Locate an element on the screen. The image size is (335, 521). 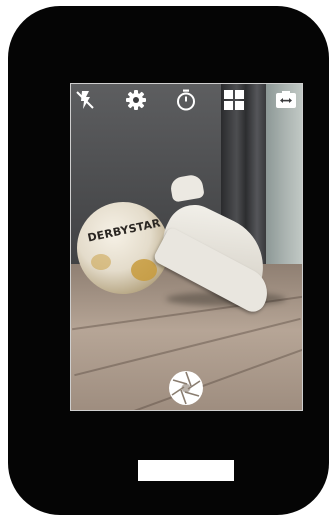
gear-icon is located at coordinates (136, 100).